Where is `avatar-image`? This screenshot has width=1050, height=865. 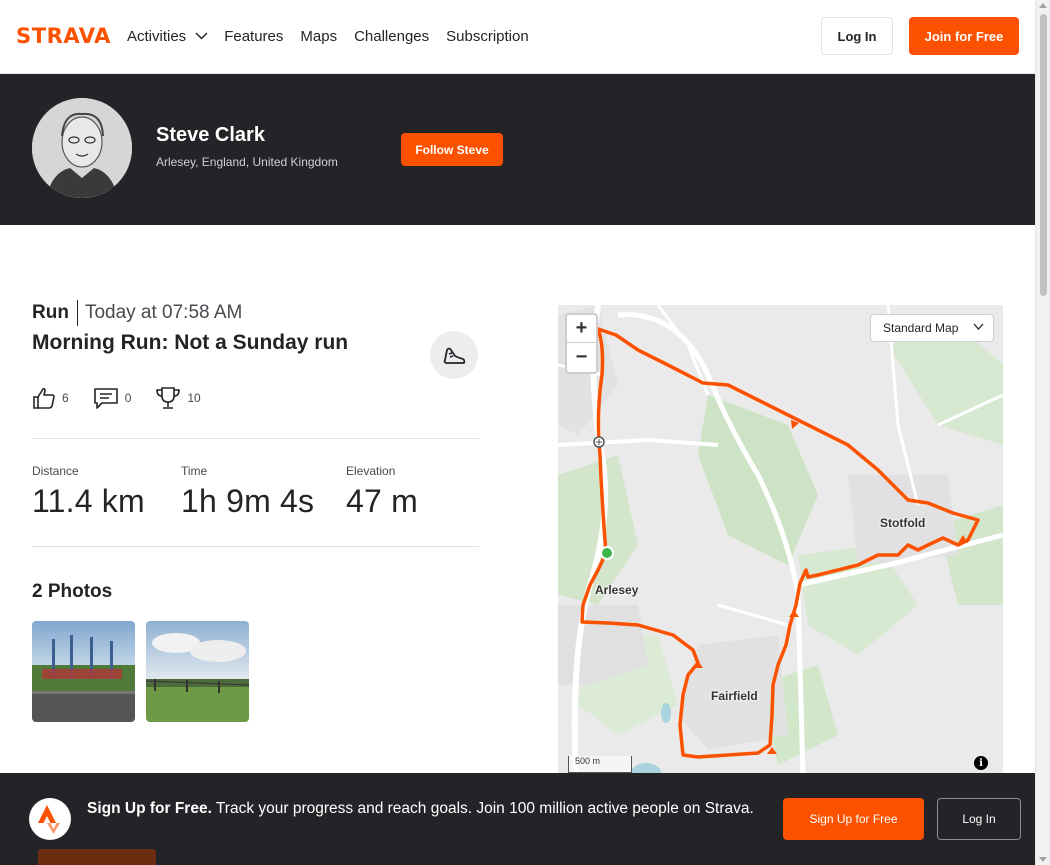 avatar-image is located at coordinates (82, 148).